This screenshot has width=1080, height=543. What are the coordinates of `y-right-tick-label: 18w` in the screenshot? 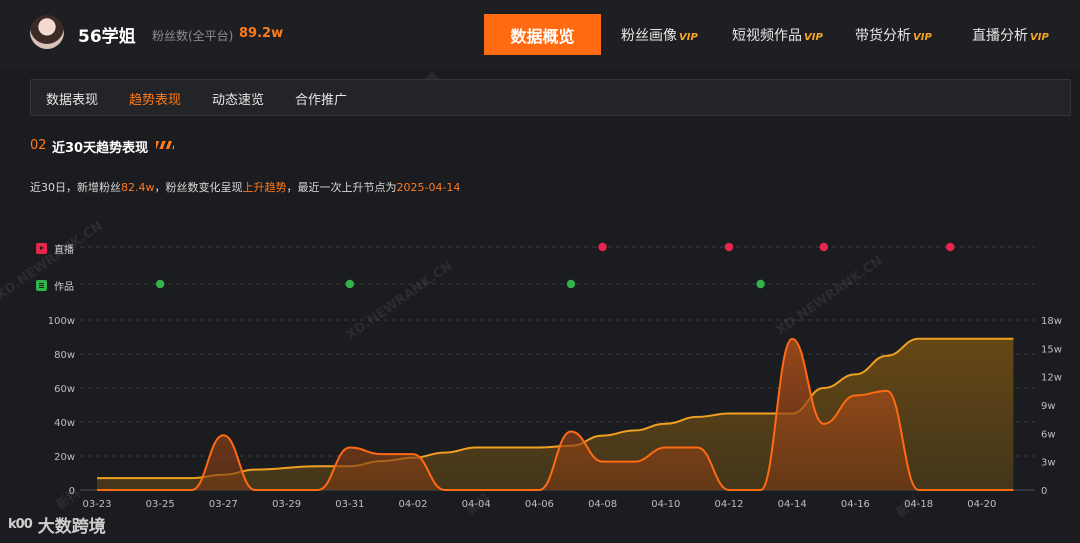 It's located at (1051, 321).